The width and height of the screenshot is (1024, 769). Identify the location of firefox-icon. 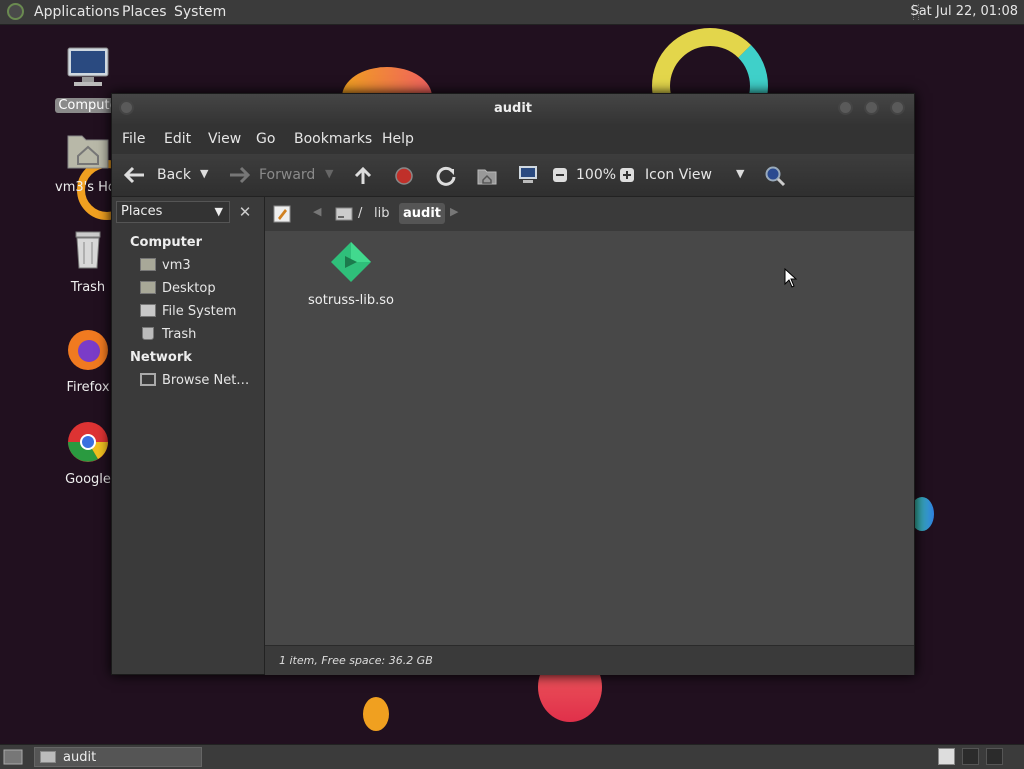
(88, 350).